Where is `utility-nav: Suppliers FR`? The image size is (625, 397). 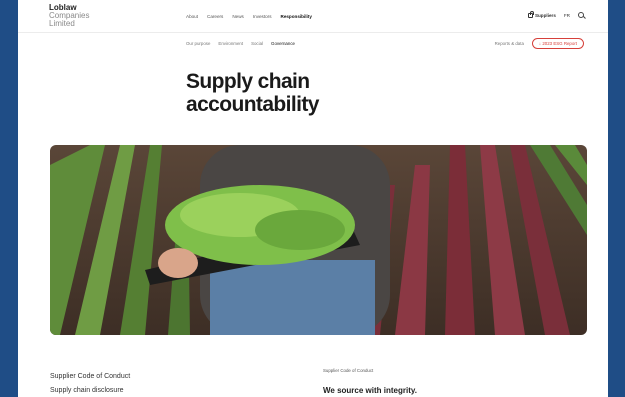
utility-nav: Suppliers FR is located at coordinates (555, 14).